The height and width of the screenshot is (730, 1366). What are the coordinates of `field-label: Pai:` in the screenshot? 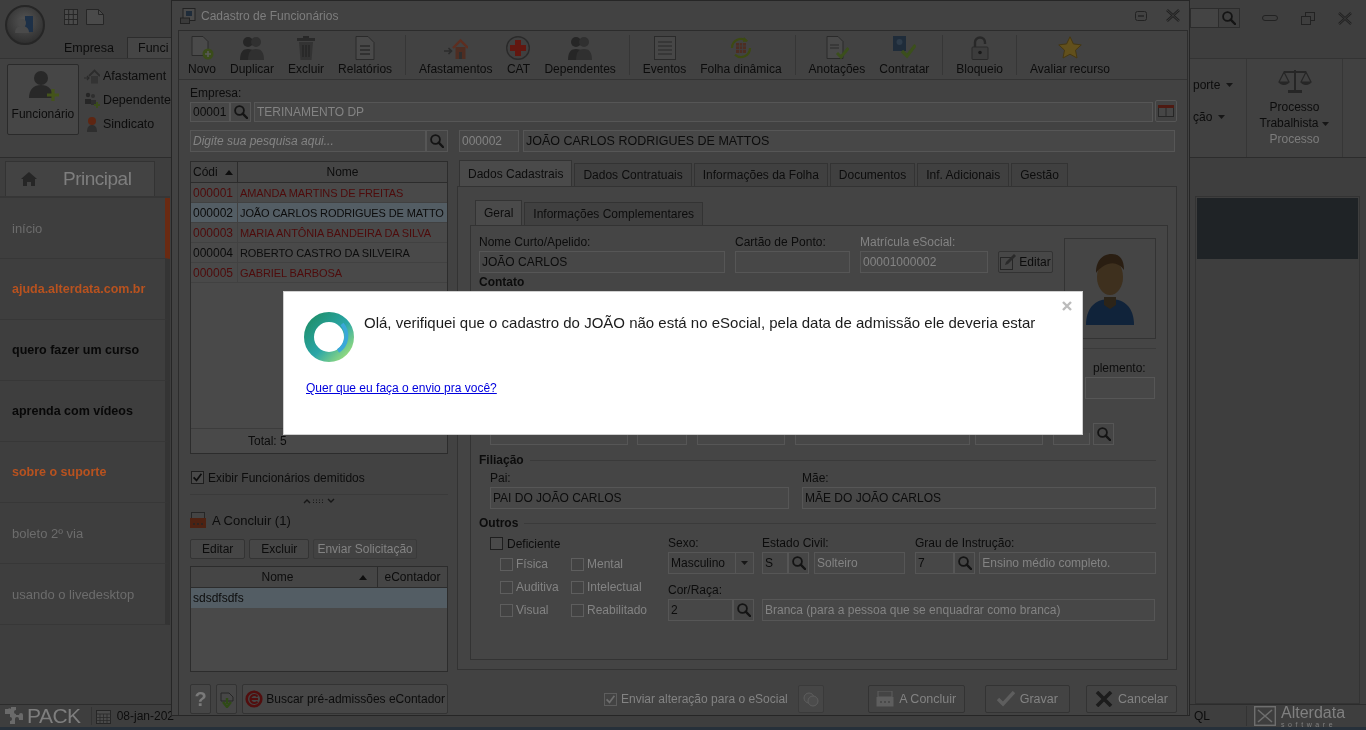 It's located at (501, 478).